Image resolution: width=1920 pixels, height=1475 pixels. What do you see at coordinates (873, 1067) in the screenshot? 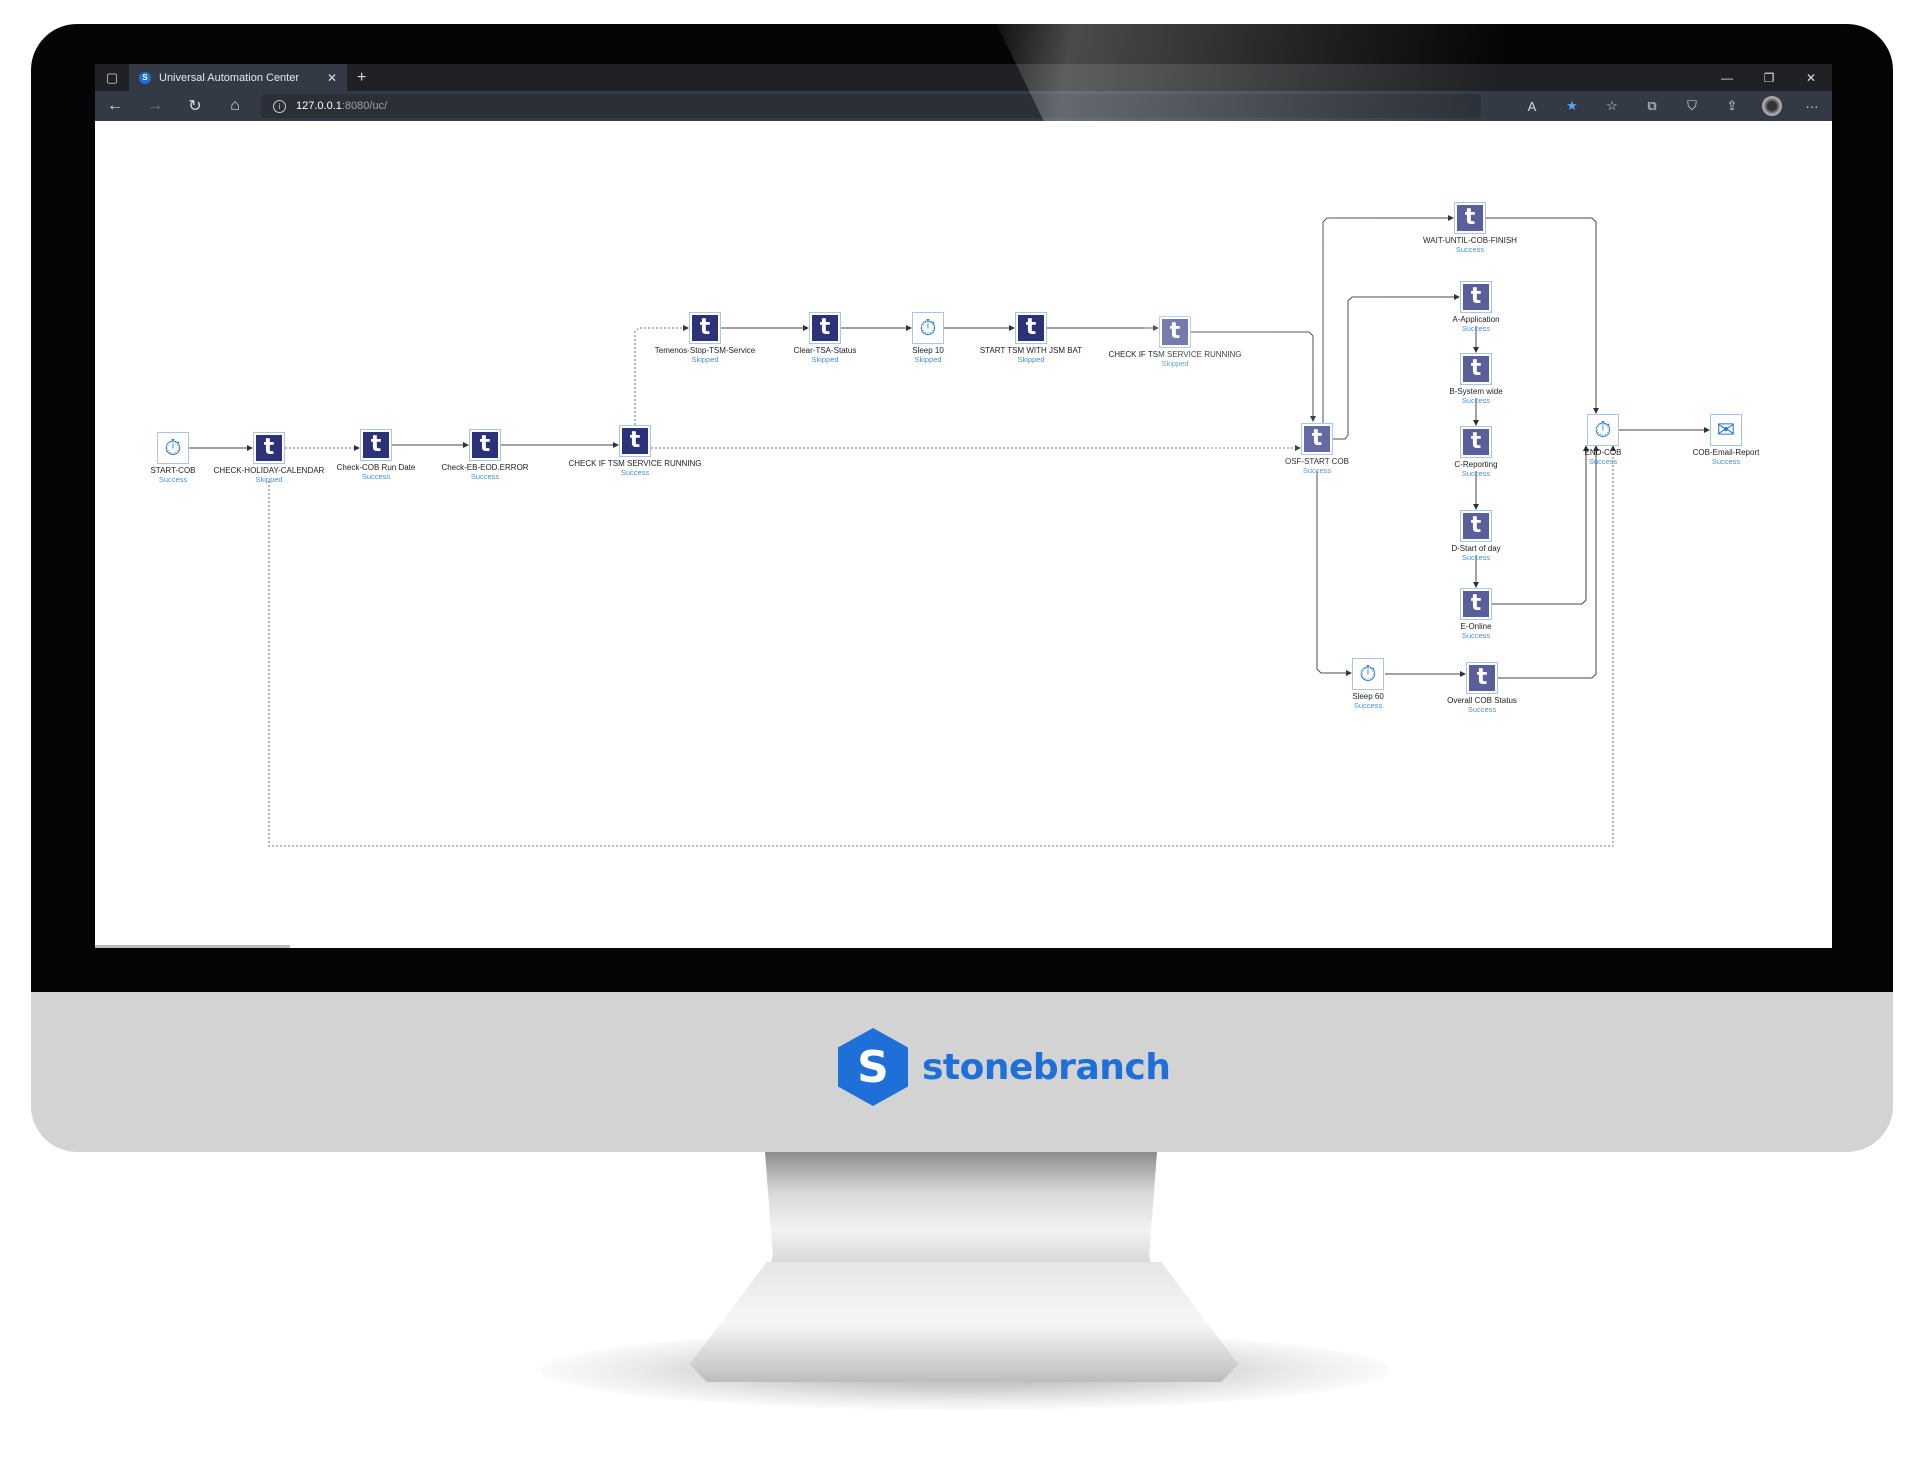
I see `brand-hex-icon: S` at bounding box center [873, 1067].